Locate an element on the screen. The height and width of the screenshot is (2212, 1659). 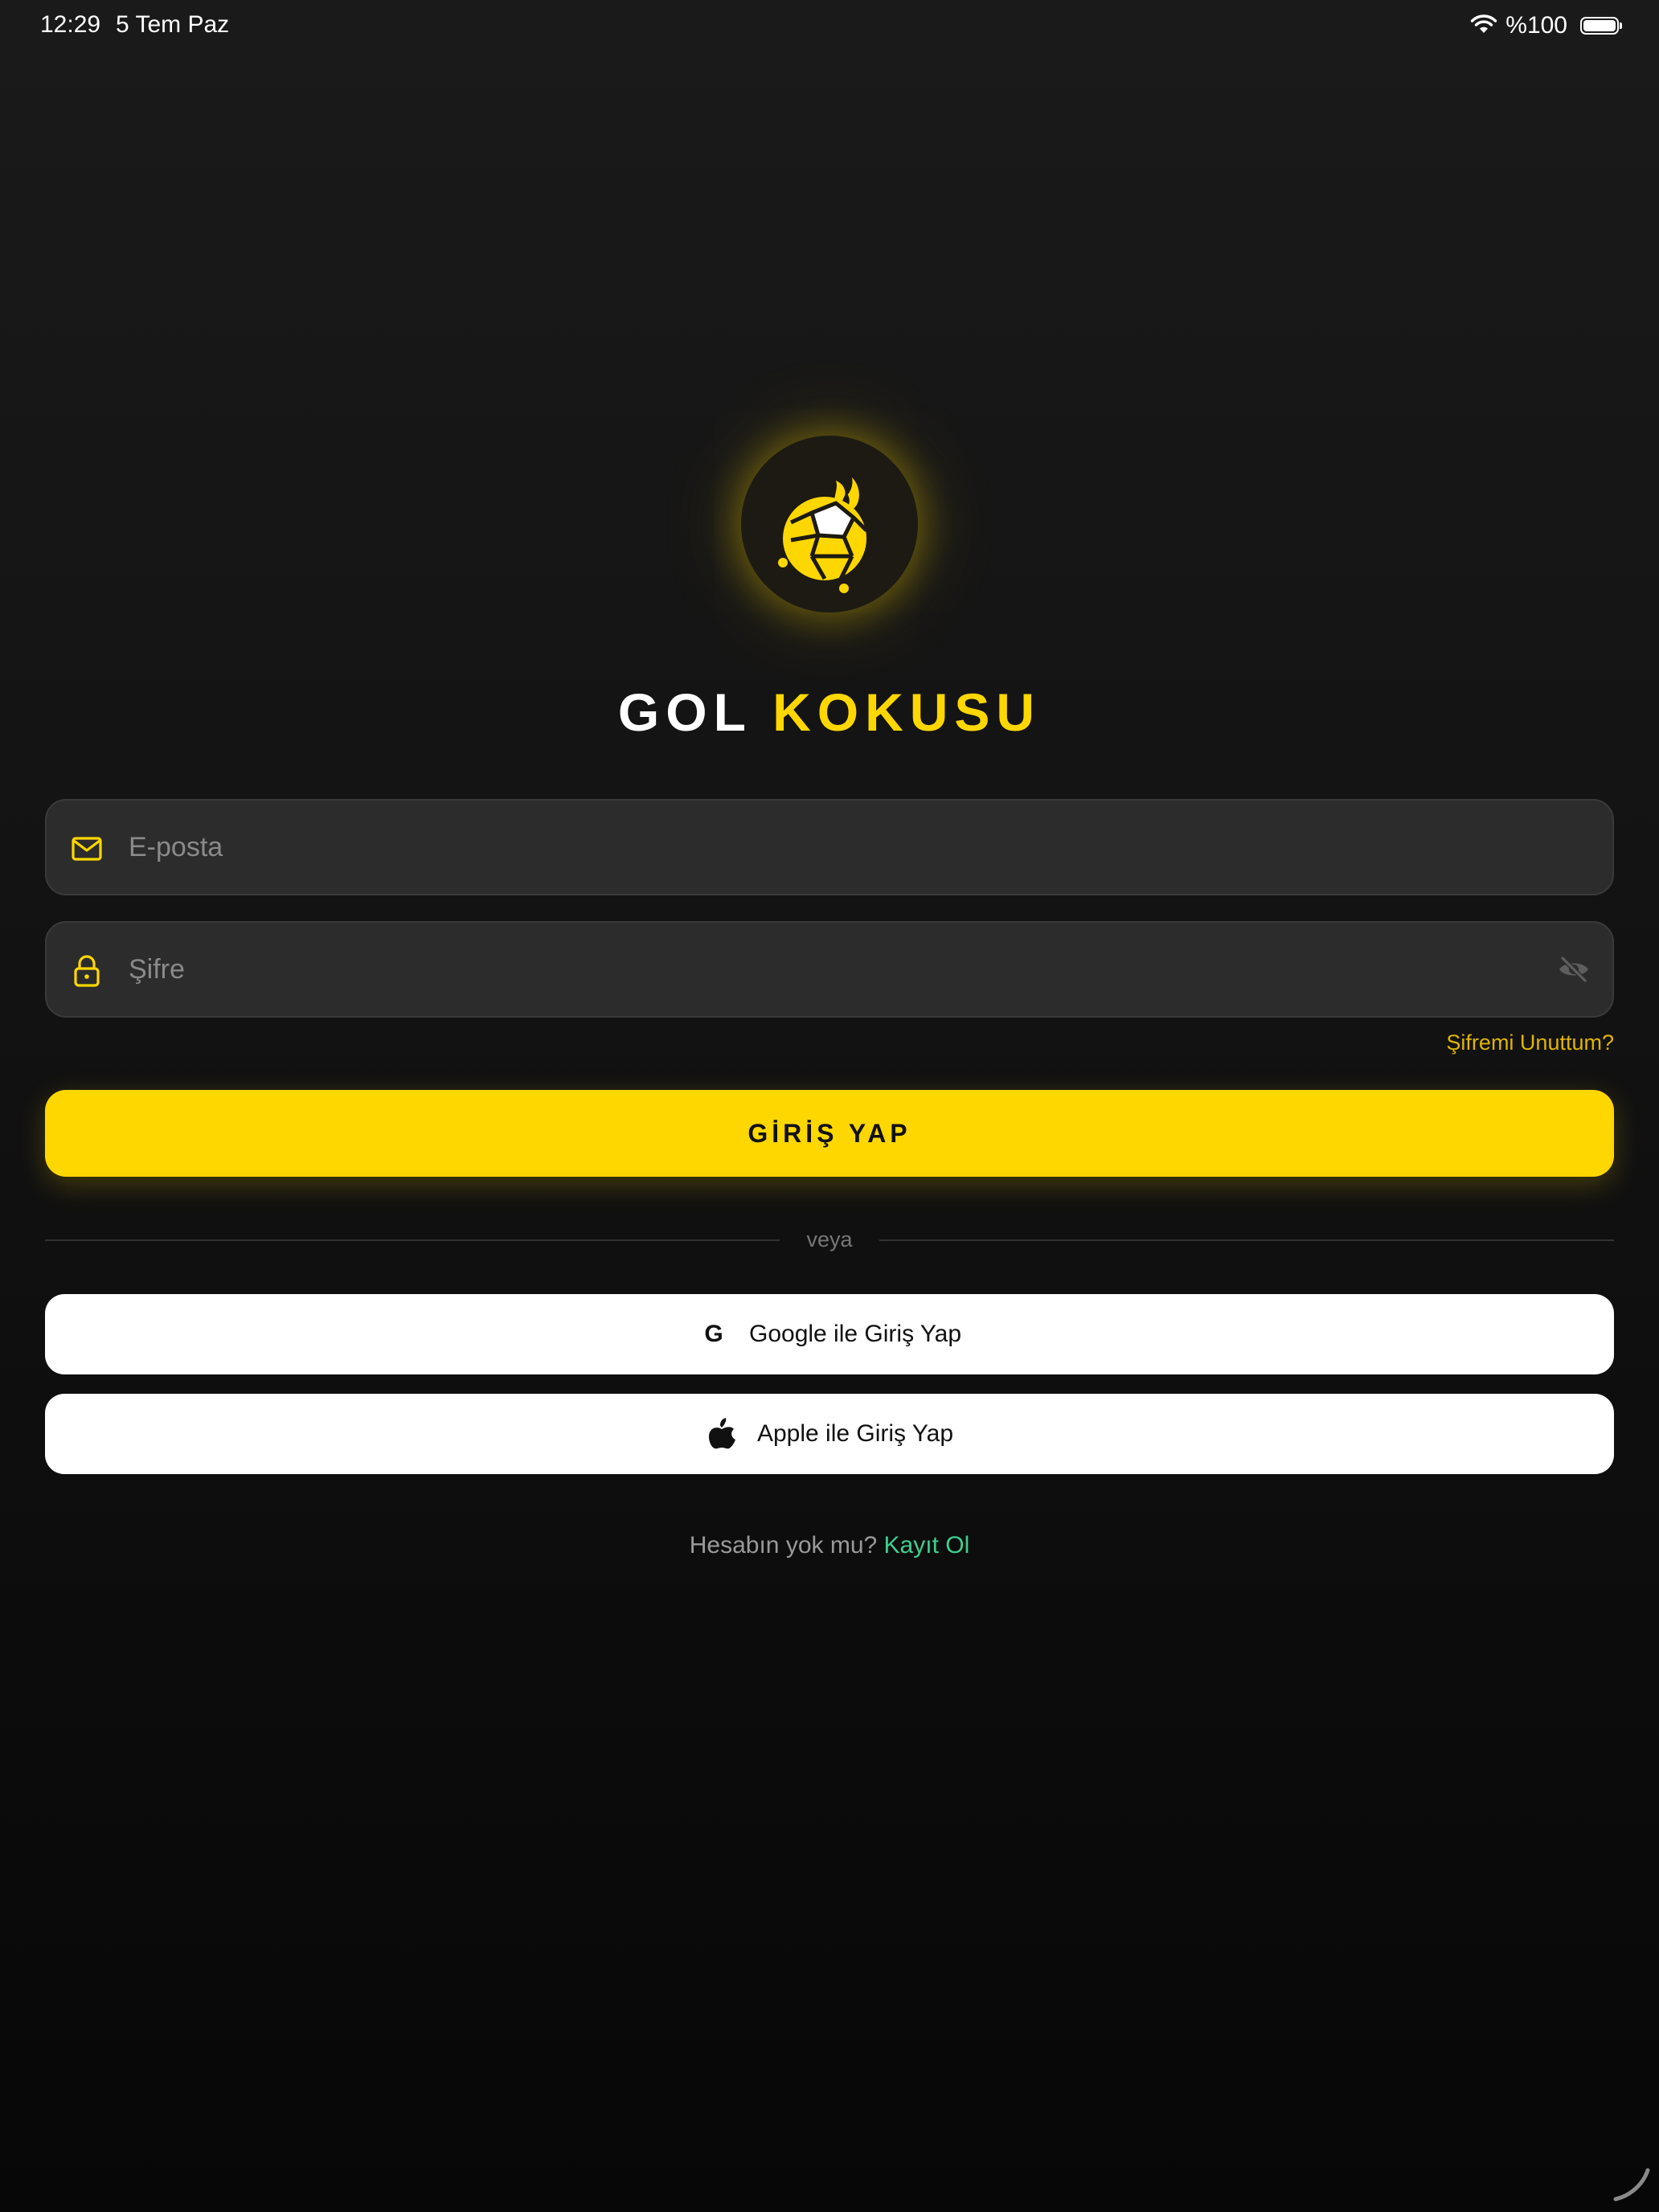
signup-prompt: Hesabın yok mu? is located at coordinates (783, 1545).